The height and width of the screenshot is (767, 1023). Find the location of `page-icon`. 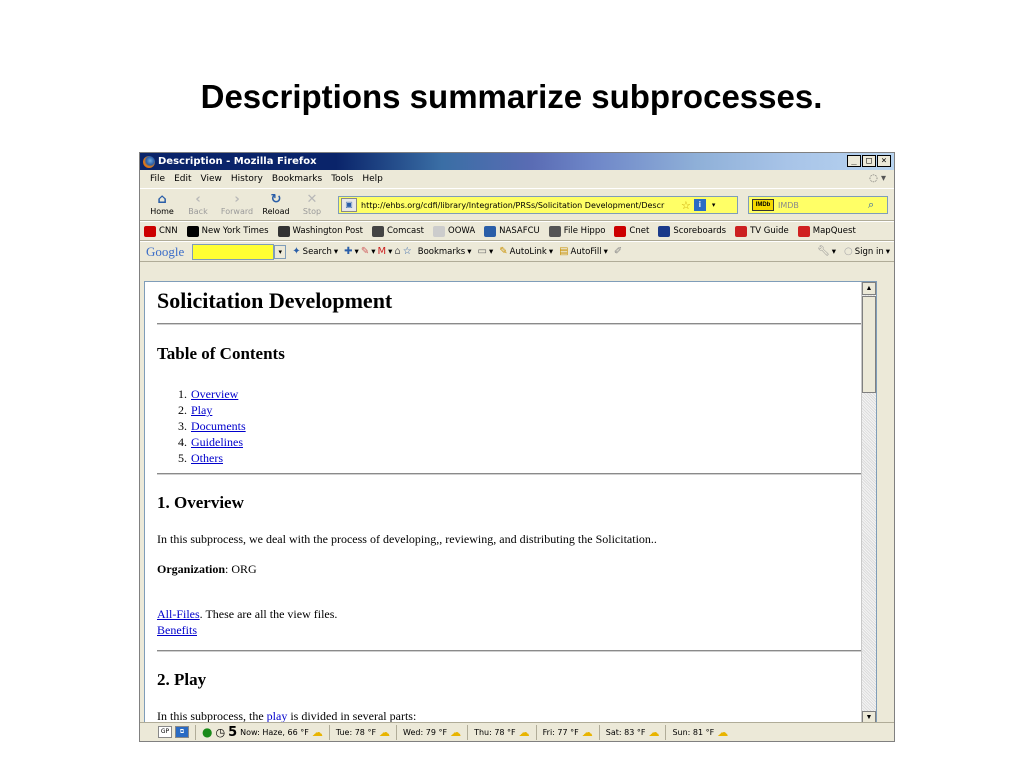

page-icon is located at coordinates (439, 231).